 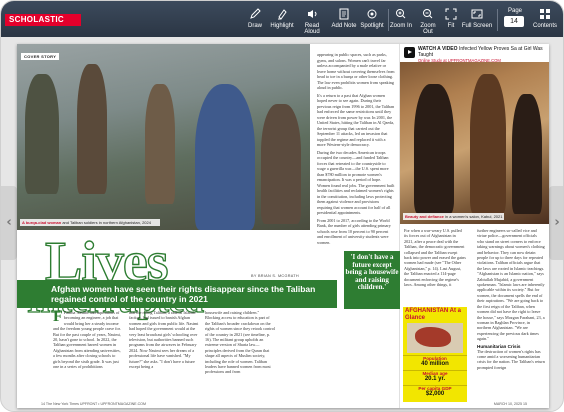 I want to click on page-selector: Page 14, so click(x=515, y=19).